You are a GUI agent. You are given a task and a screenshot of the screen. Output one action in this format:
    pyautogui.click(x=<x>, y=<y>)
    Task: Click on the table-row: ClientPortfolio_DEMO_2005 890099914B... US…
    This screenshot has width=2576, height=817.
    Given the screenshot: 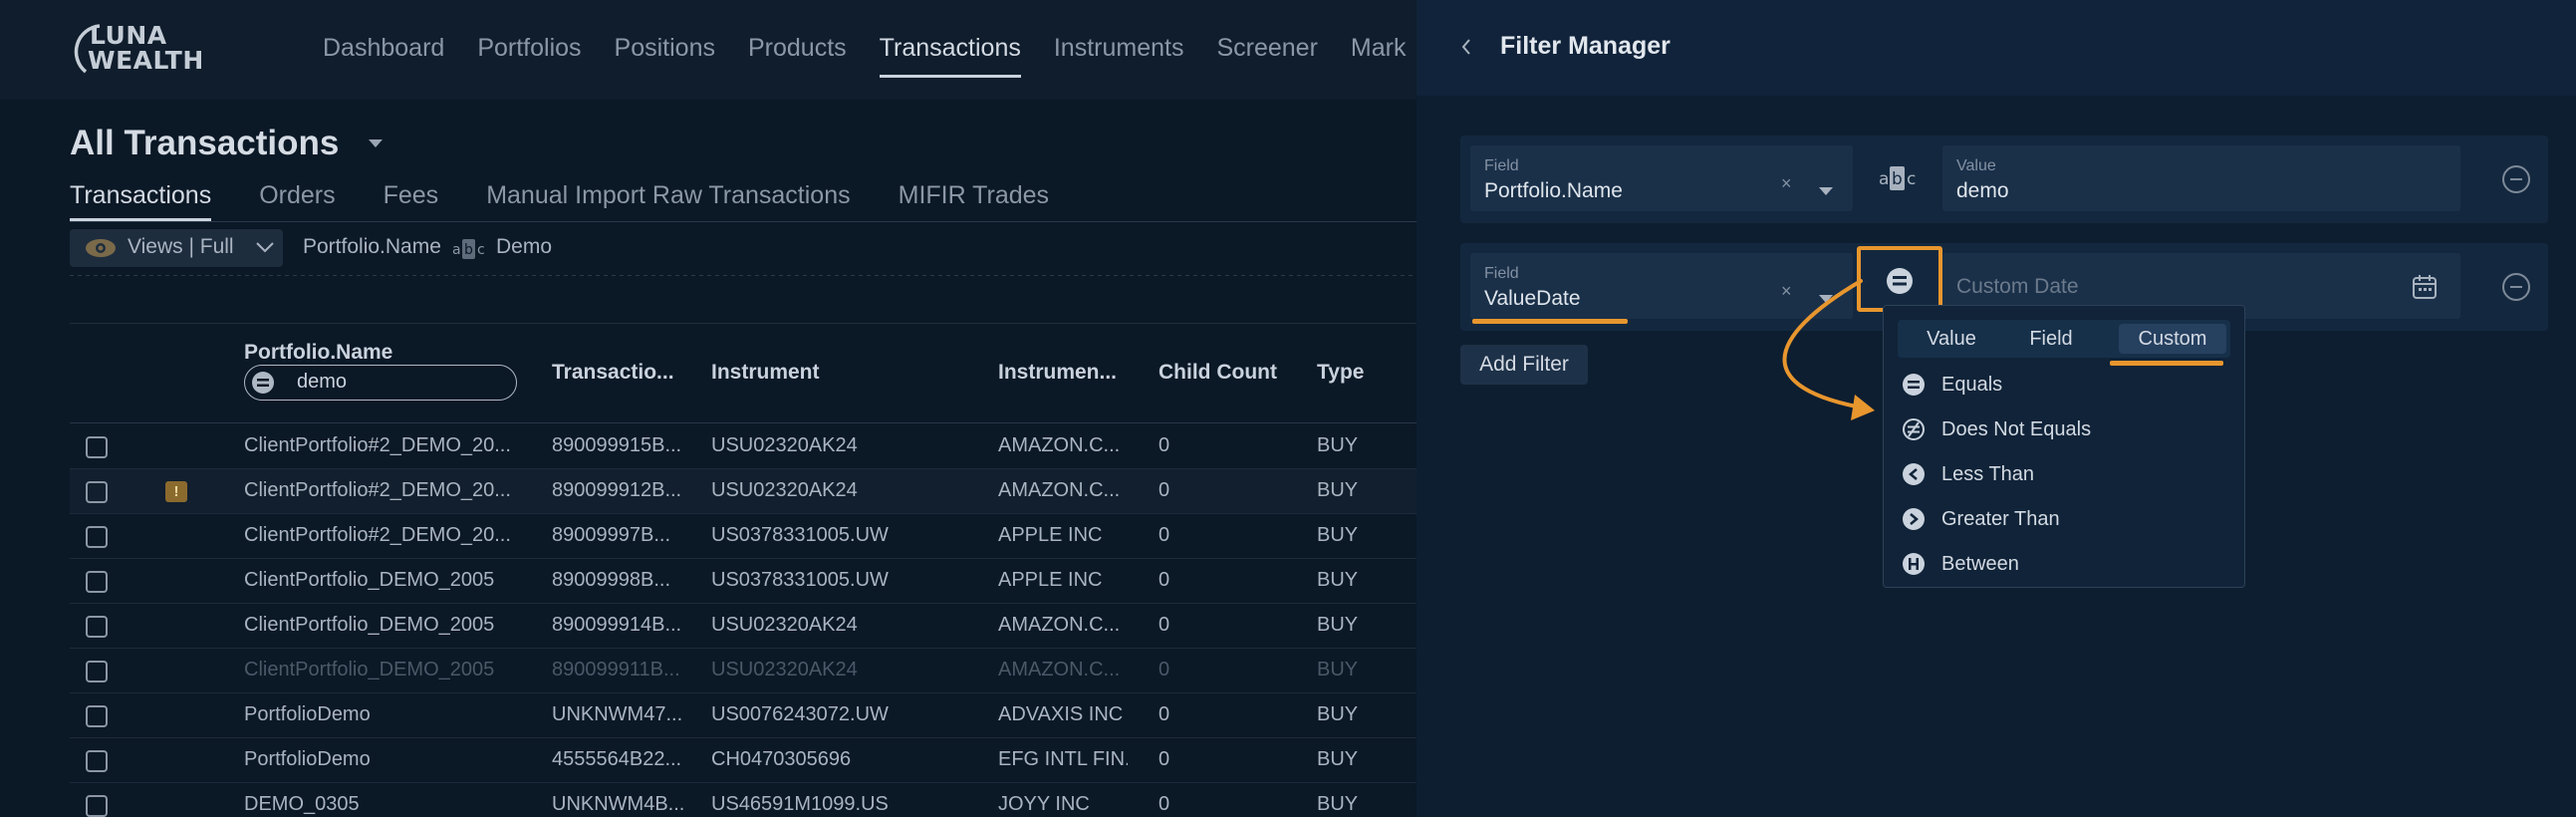 What is the action you would take?
    pyautogui.click(x=743, y=626)
    